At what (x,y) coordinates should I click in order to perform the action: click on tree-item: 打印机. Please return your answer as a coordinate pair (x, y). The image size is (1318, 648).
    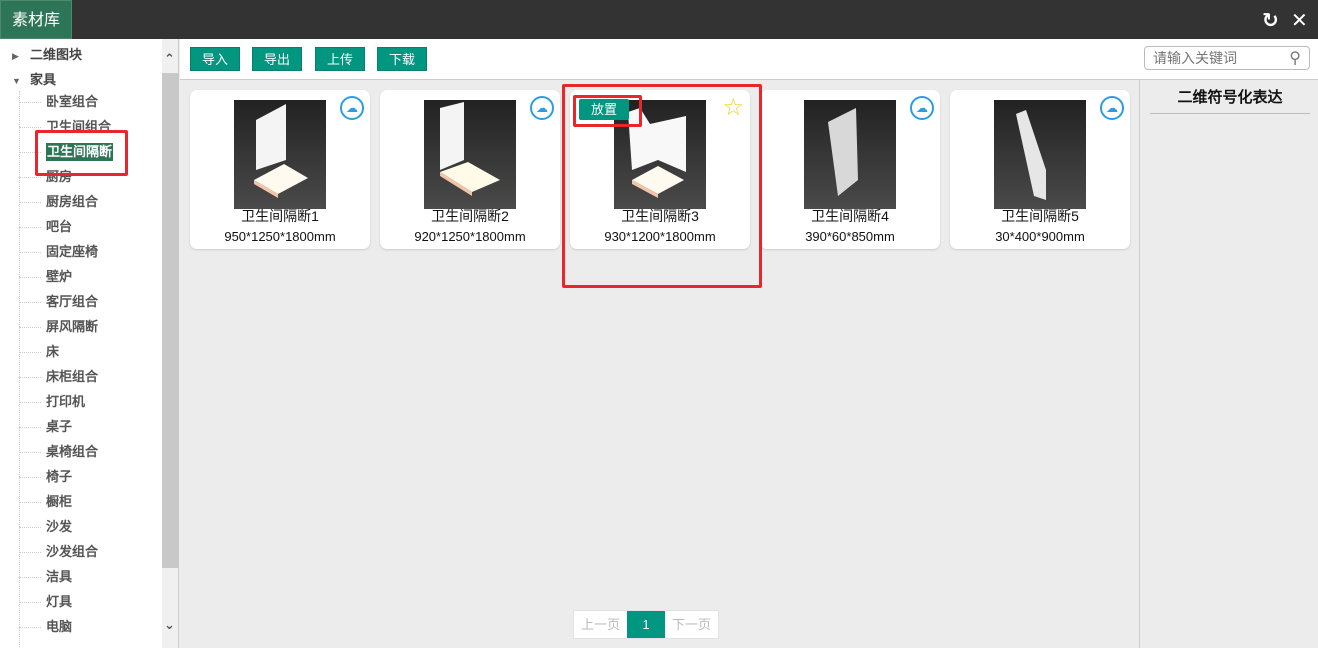
    Looking at the image, I should click on (65, 402).